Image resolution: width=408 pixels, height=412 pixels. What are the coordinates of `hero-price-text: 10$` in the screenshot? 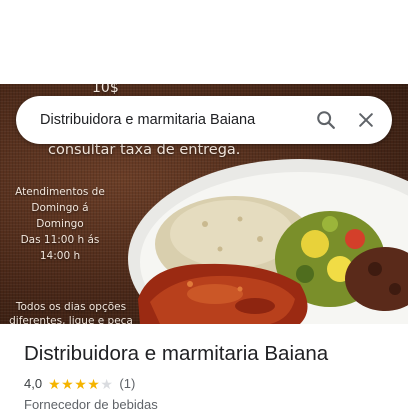 It's located at (105, 90).